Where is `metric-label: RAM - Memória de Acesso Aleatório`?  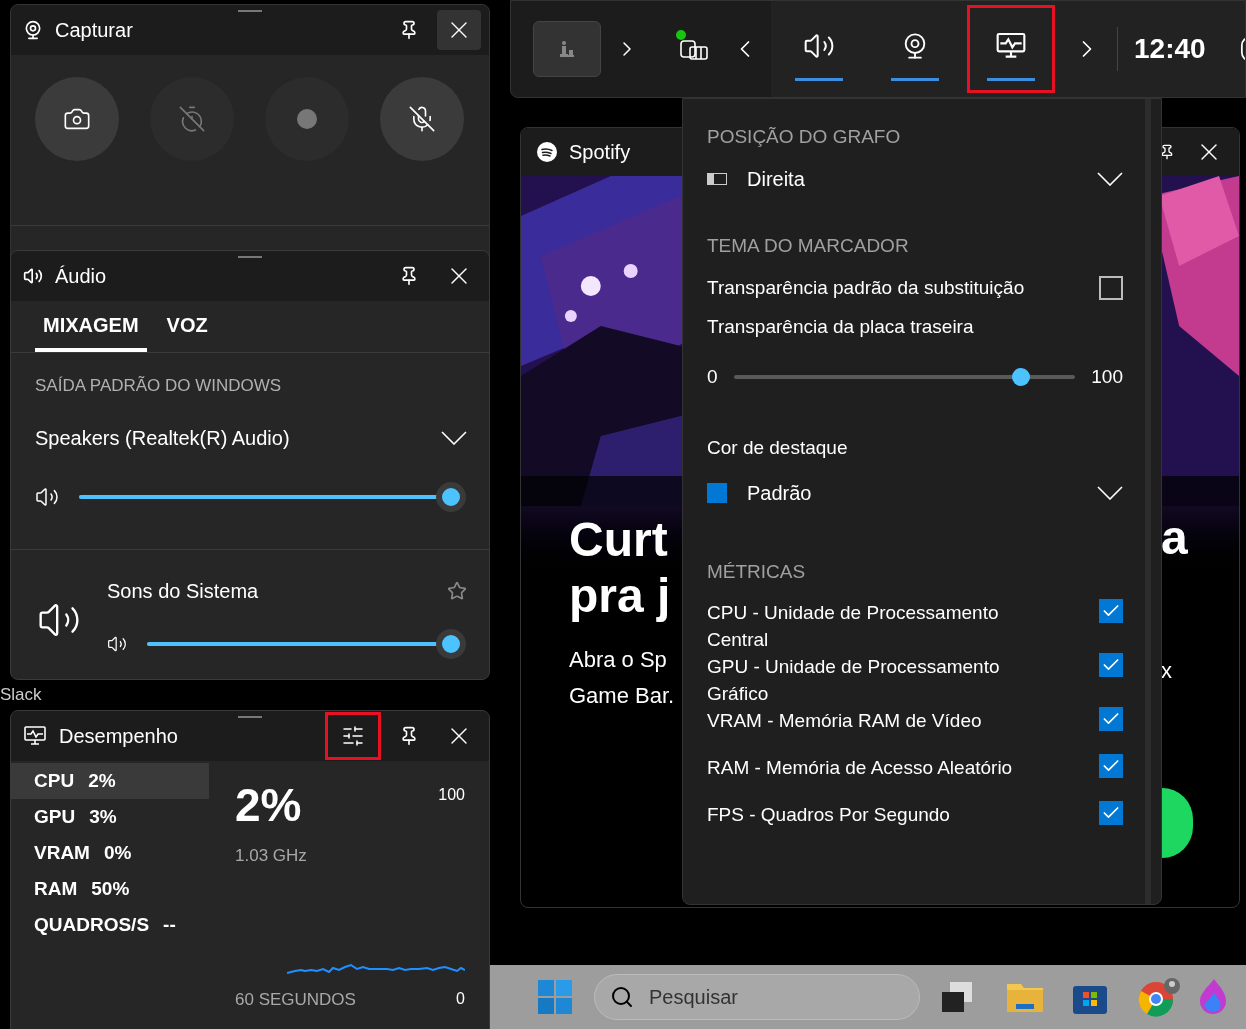 metric-label: RAM - Memória de Acesso Aleatório is located at coordinates (860, 767).